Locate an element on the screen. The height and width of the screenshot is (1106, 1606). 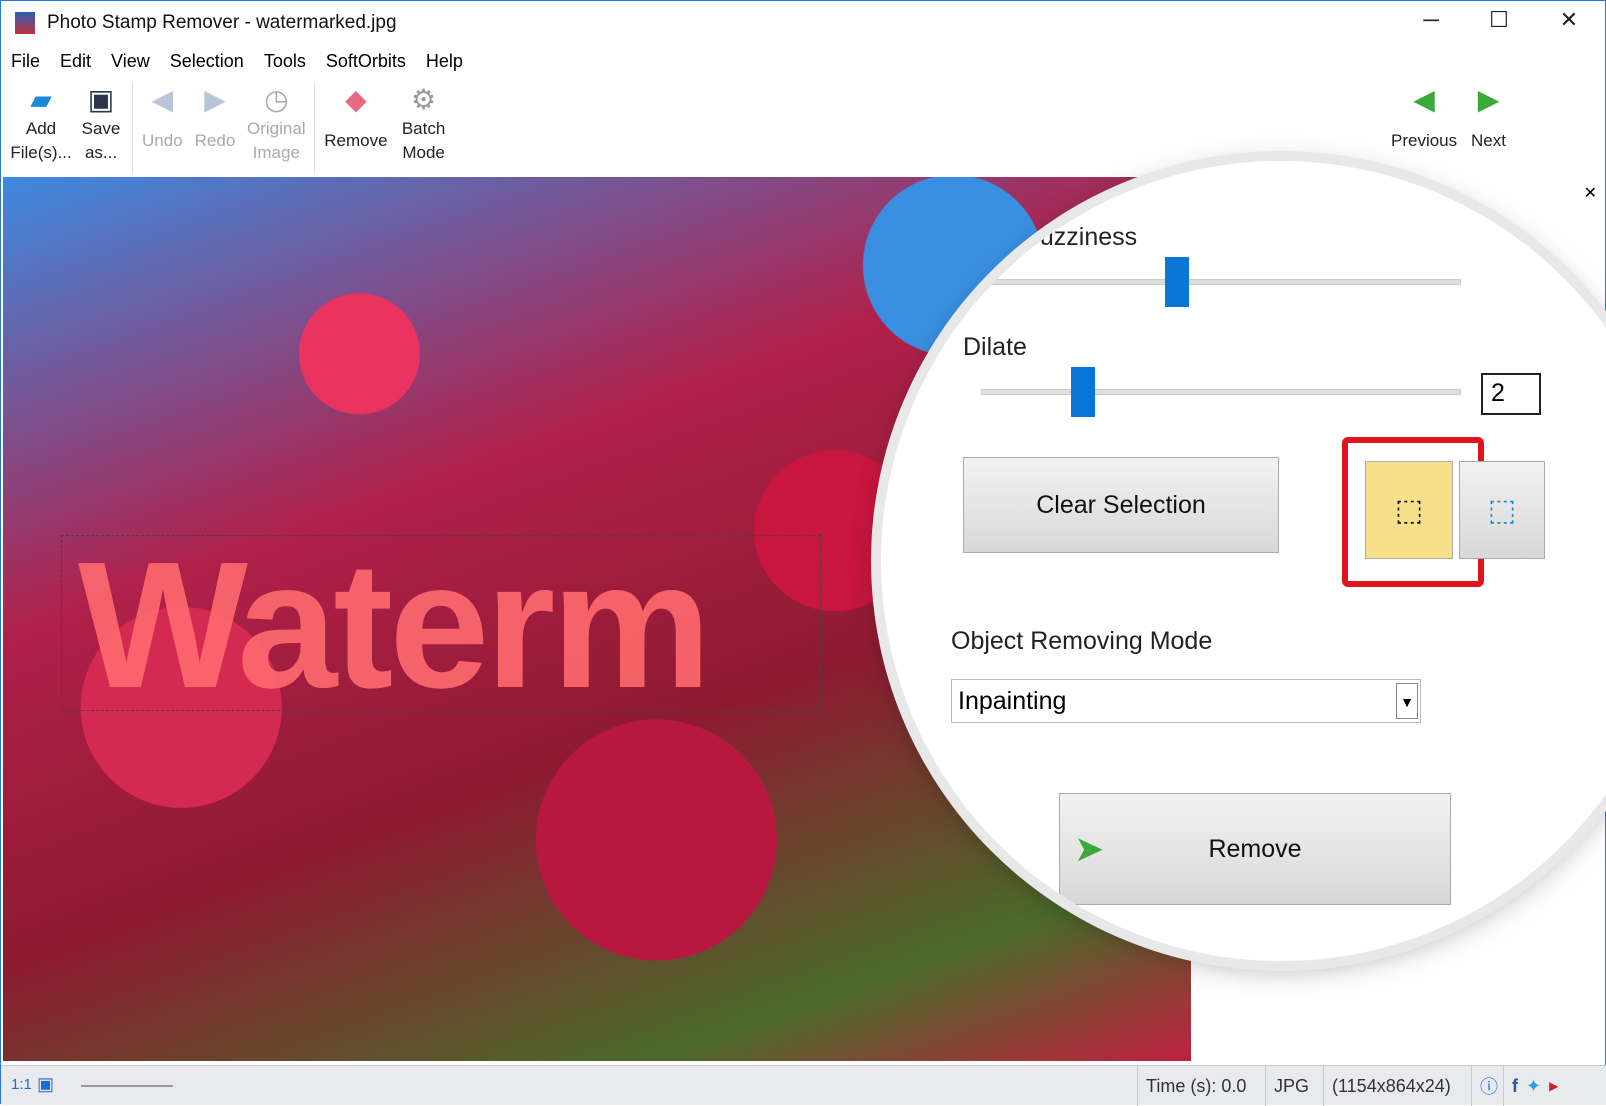
next-button: ▶ Next is located at coordinates (1488, 118).